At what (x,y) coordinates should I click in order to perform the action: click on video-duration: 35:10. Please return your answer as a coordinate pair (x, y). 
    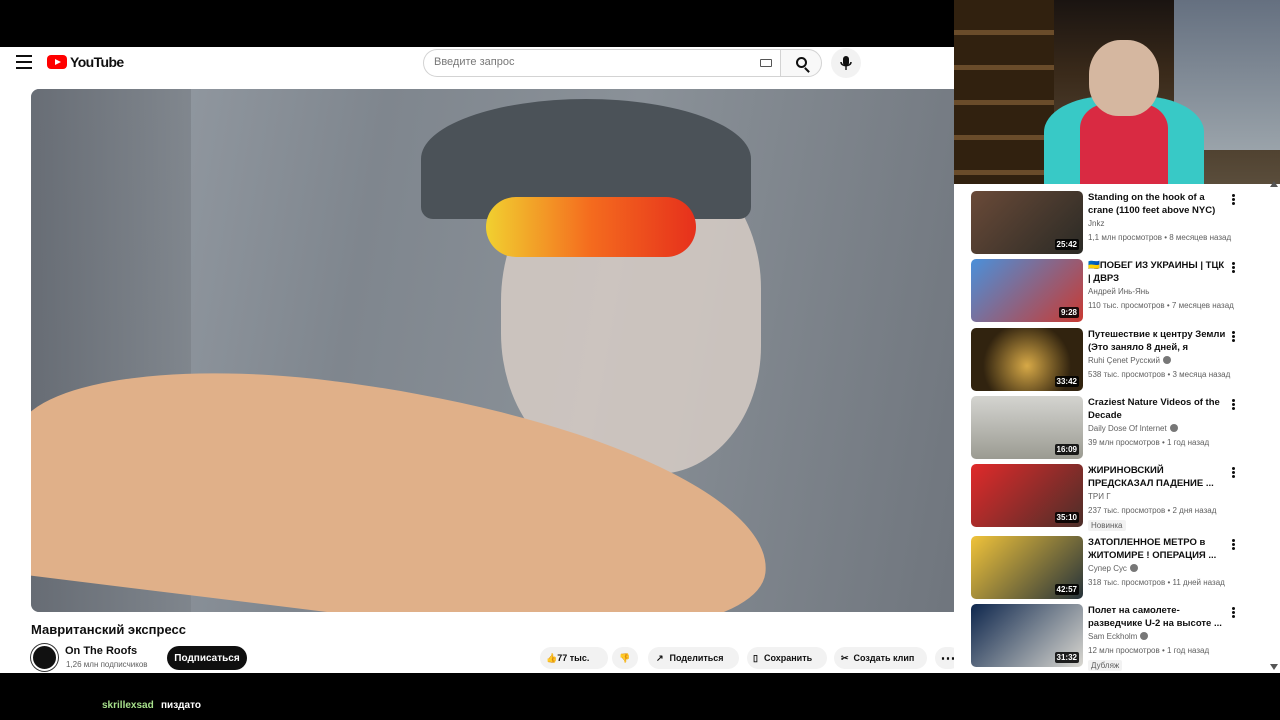
    Looking at the image, I should click on (1066, 517).